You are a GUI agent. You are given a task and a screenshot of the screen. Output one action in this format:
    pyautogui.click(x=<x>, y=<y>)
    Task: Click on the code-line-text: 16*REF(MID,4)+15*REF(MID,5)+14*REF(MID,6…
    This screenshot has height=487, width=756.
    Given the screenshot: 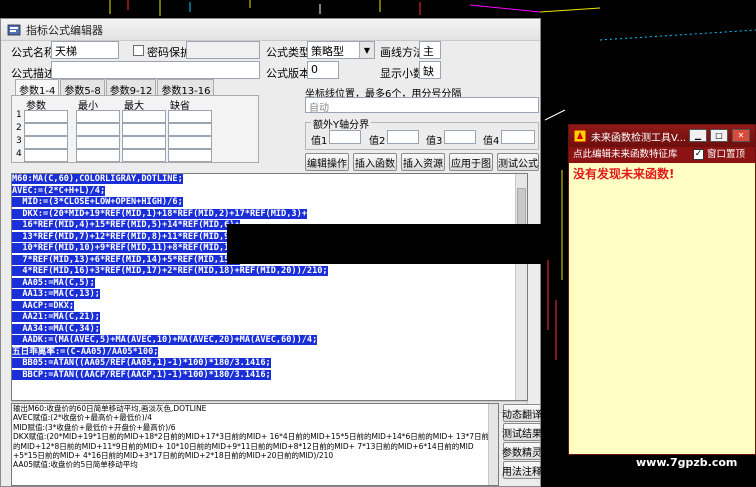 What is the action you would take?
    pyautogui.click(x=126, y=225)
    